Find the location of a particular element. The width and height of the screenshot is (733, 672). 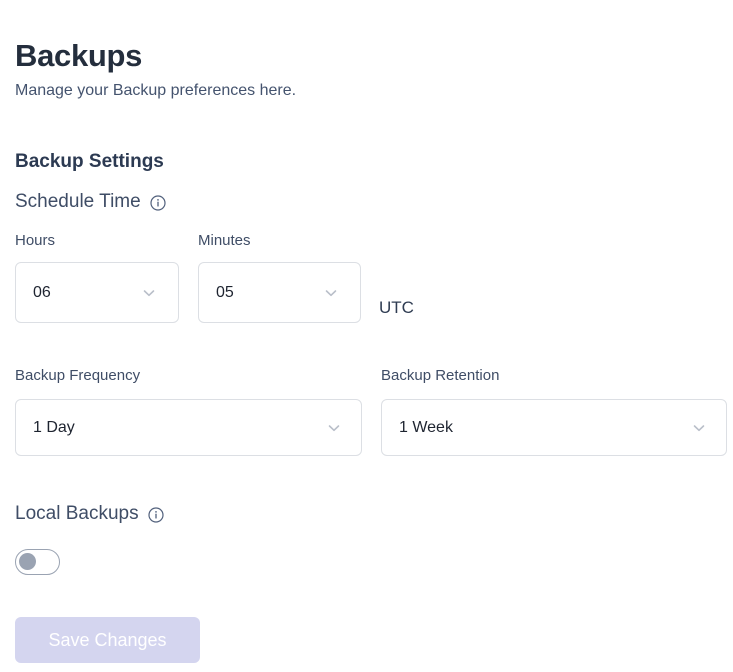

timezone-label: UTC is located at coordinates (396, 307).